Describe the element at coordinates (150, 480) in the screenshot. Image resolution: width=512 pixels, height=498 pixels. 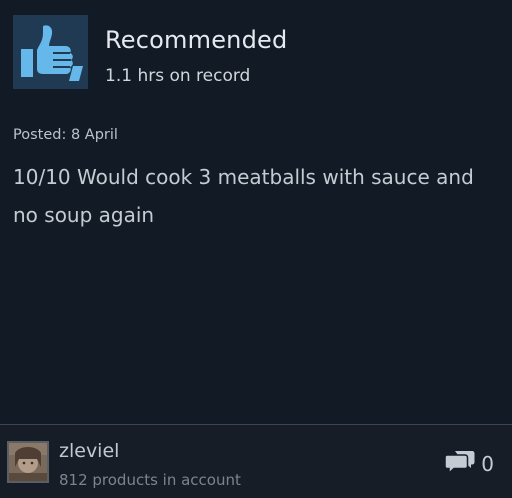
I see `author-products: 812 products in account` at that location.